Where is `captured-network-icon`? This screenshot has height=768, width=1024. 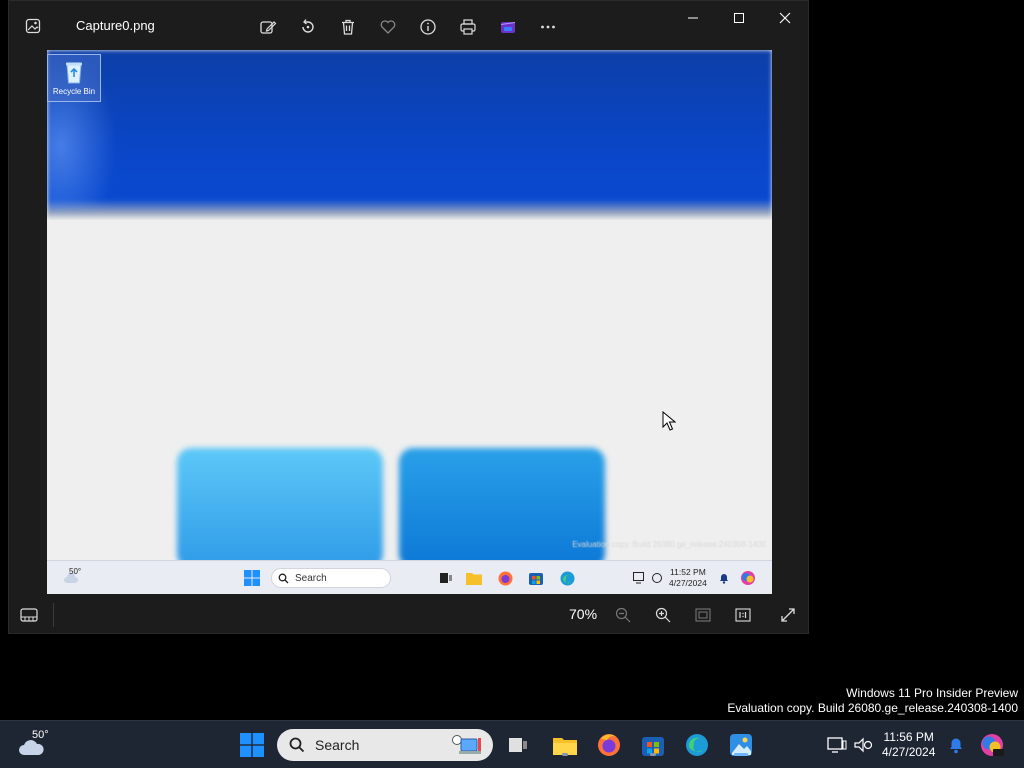 captured-network-icon is located at coordinates (657, 578).